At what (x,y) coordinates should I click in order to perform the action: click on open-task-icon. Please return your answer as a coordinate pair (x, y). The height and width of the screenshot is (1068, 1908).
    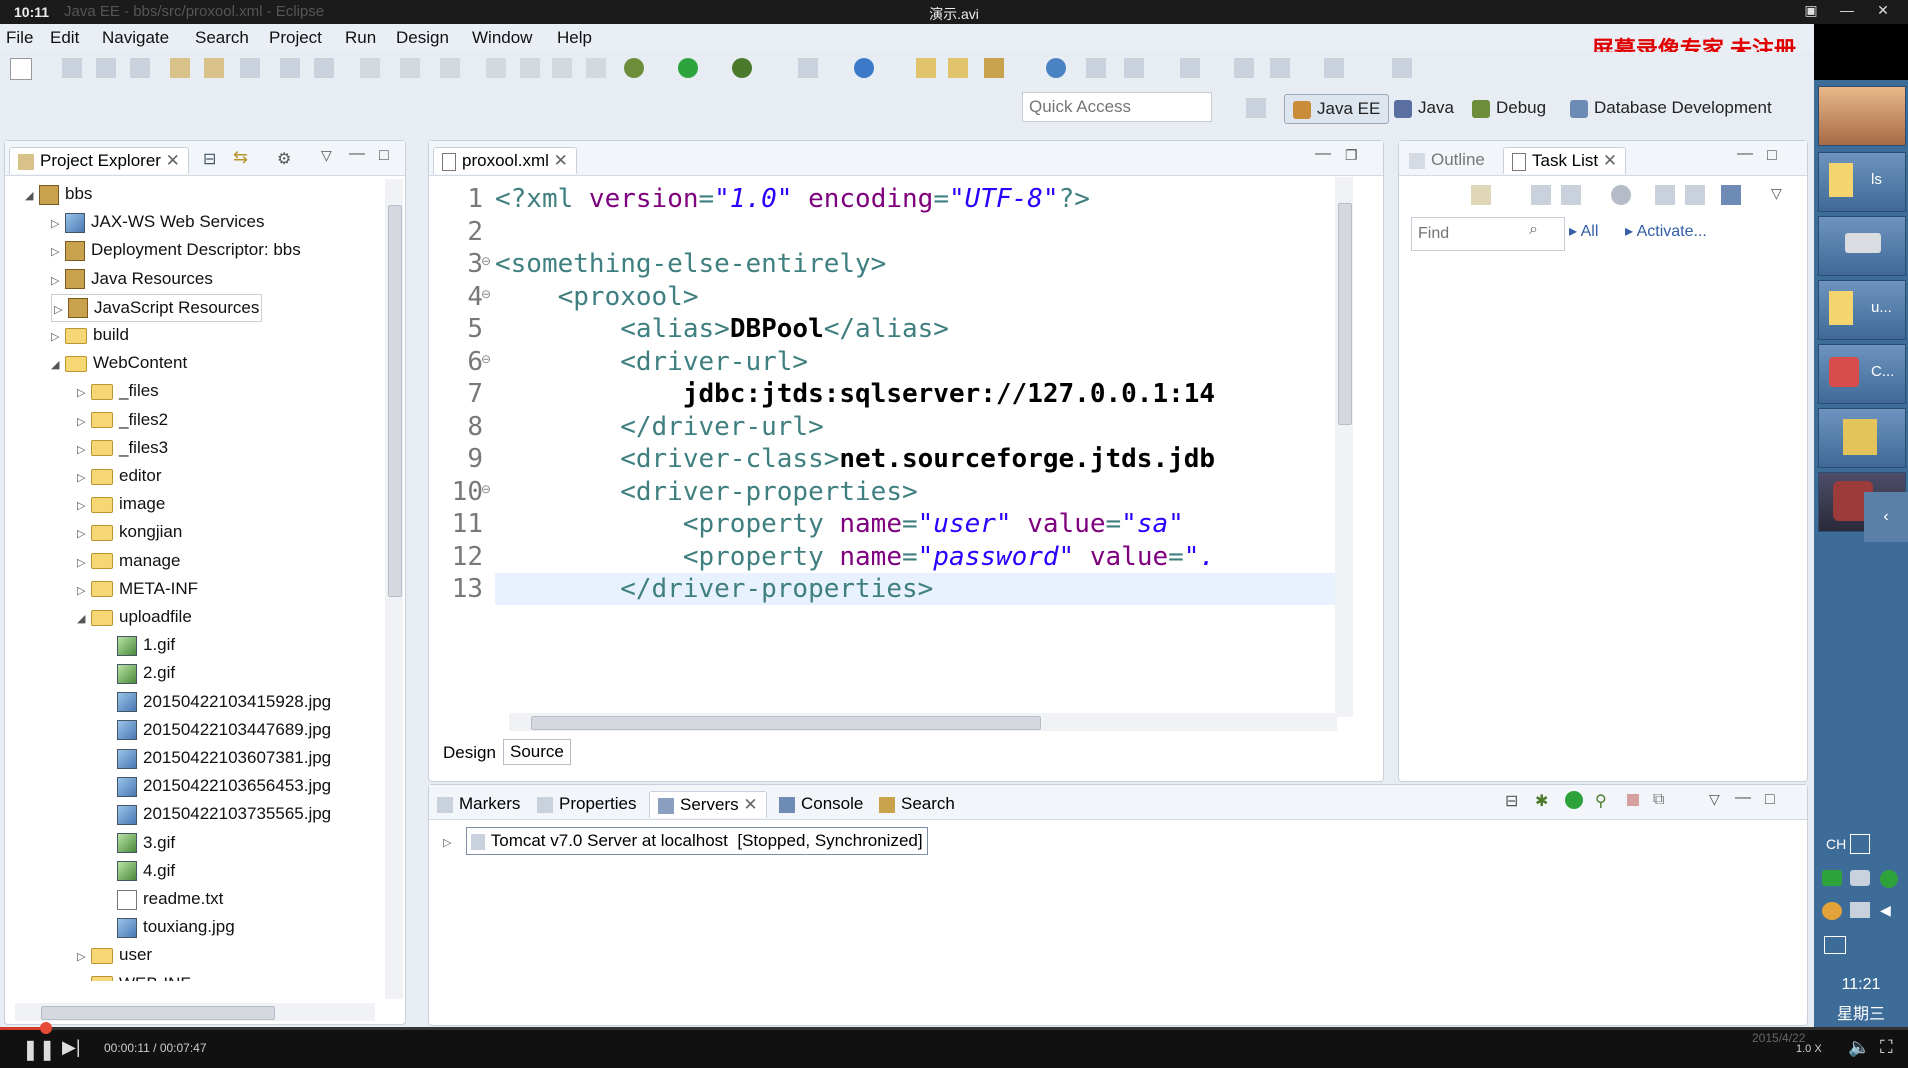
    Looking at the image, I should click on (958, 68).